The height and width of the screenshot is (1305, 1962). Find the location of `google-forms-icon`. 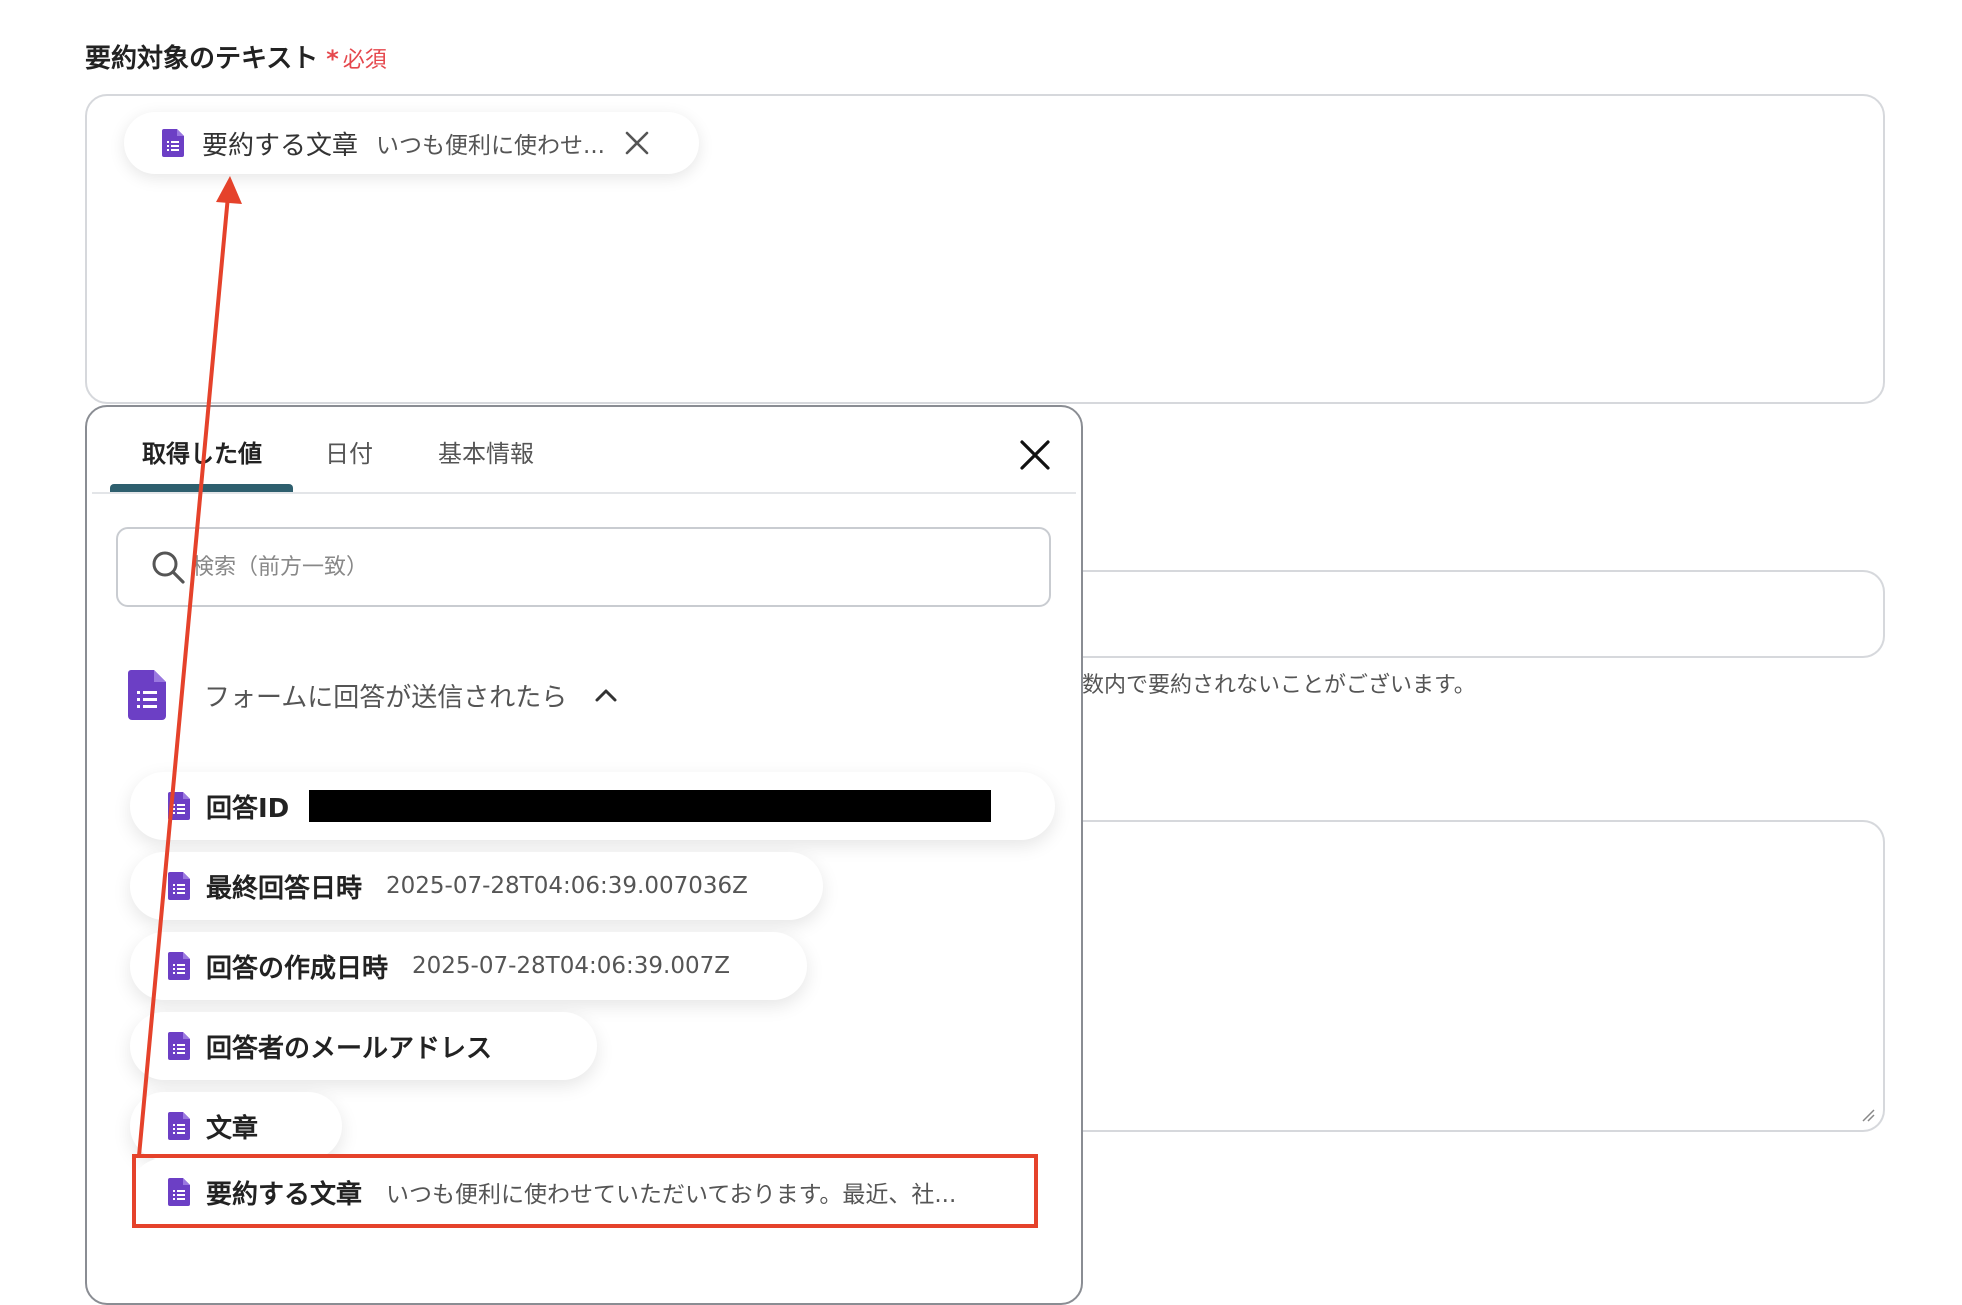

google-forms-icon is located at coordinates (147, 695).